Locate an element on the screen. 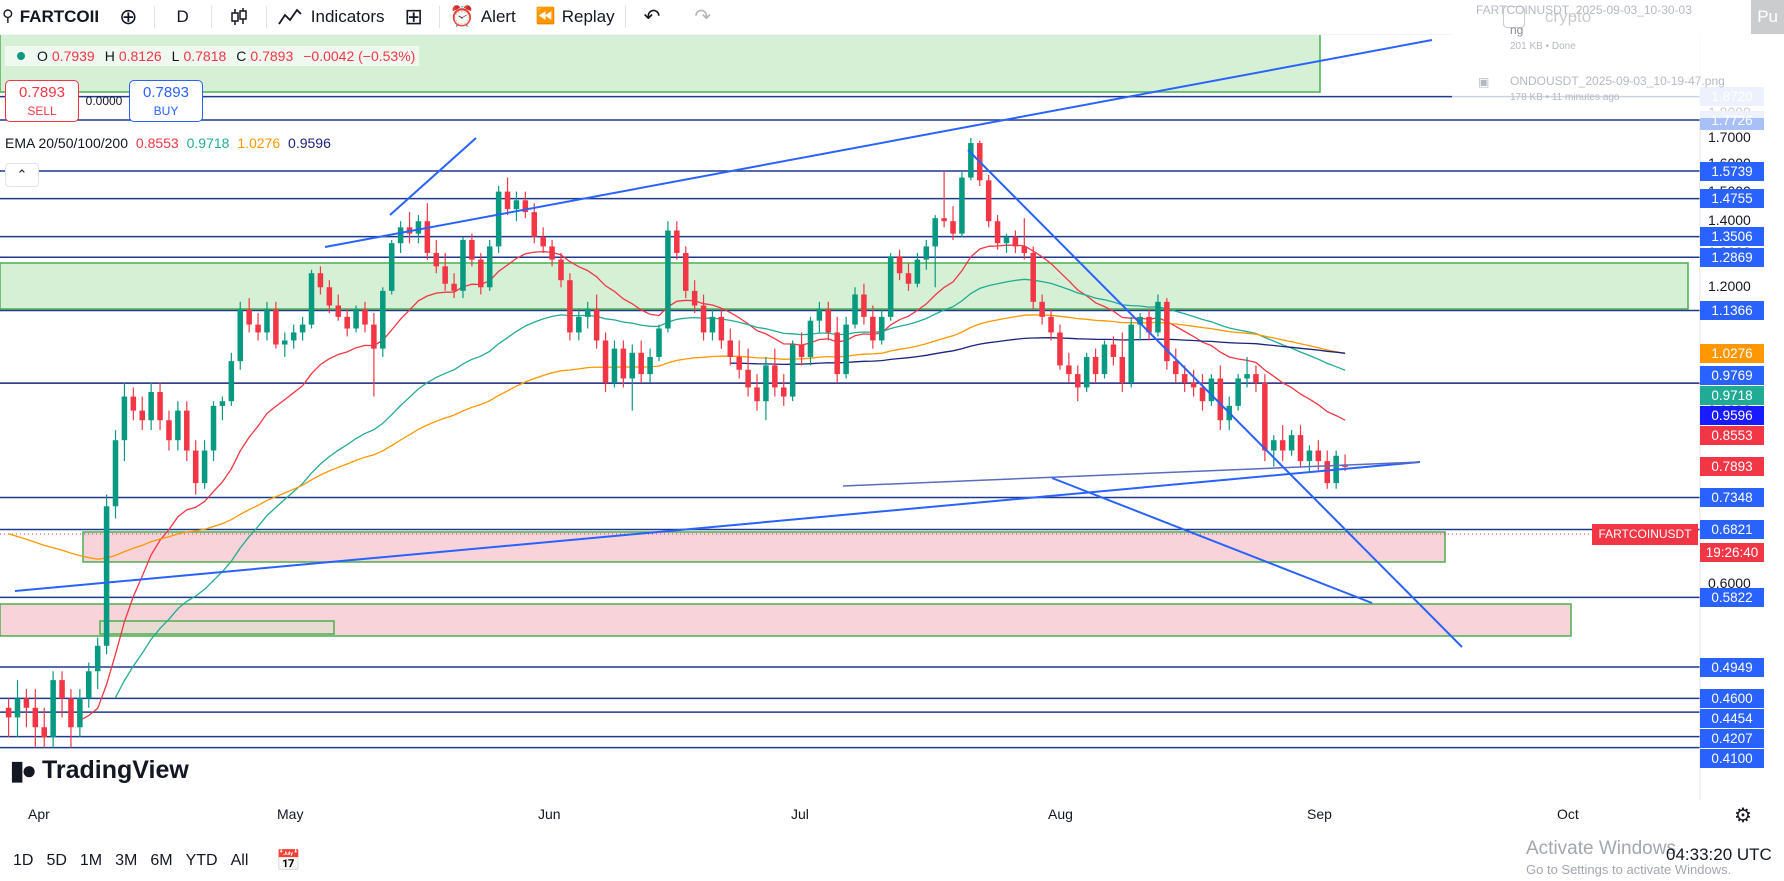 The image size is (1784, 881). price-tick: 1.4000 is located at coordinates (1729, 220).